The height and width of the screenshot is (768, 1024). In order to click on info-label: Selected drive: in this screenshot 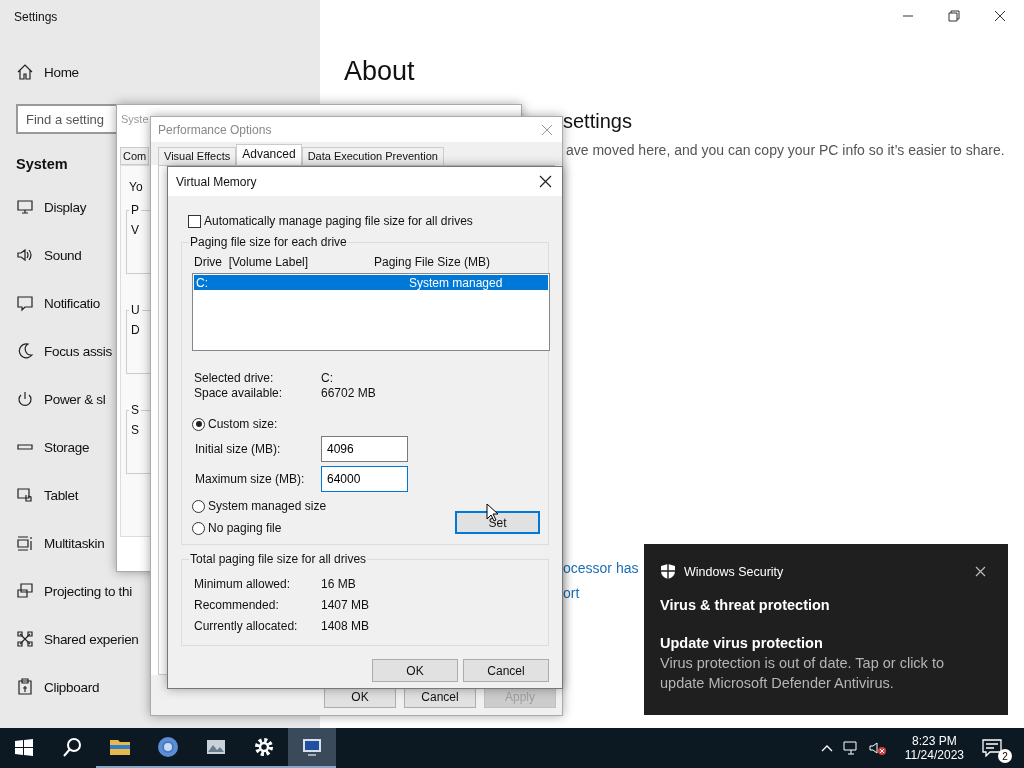, I will do `click(234, 378)`.